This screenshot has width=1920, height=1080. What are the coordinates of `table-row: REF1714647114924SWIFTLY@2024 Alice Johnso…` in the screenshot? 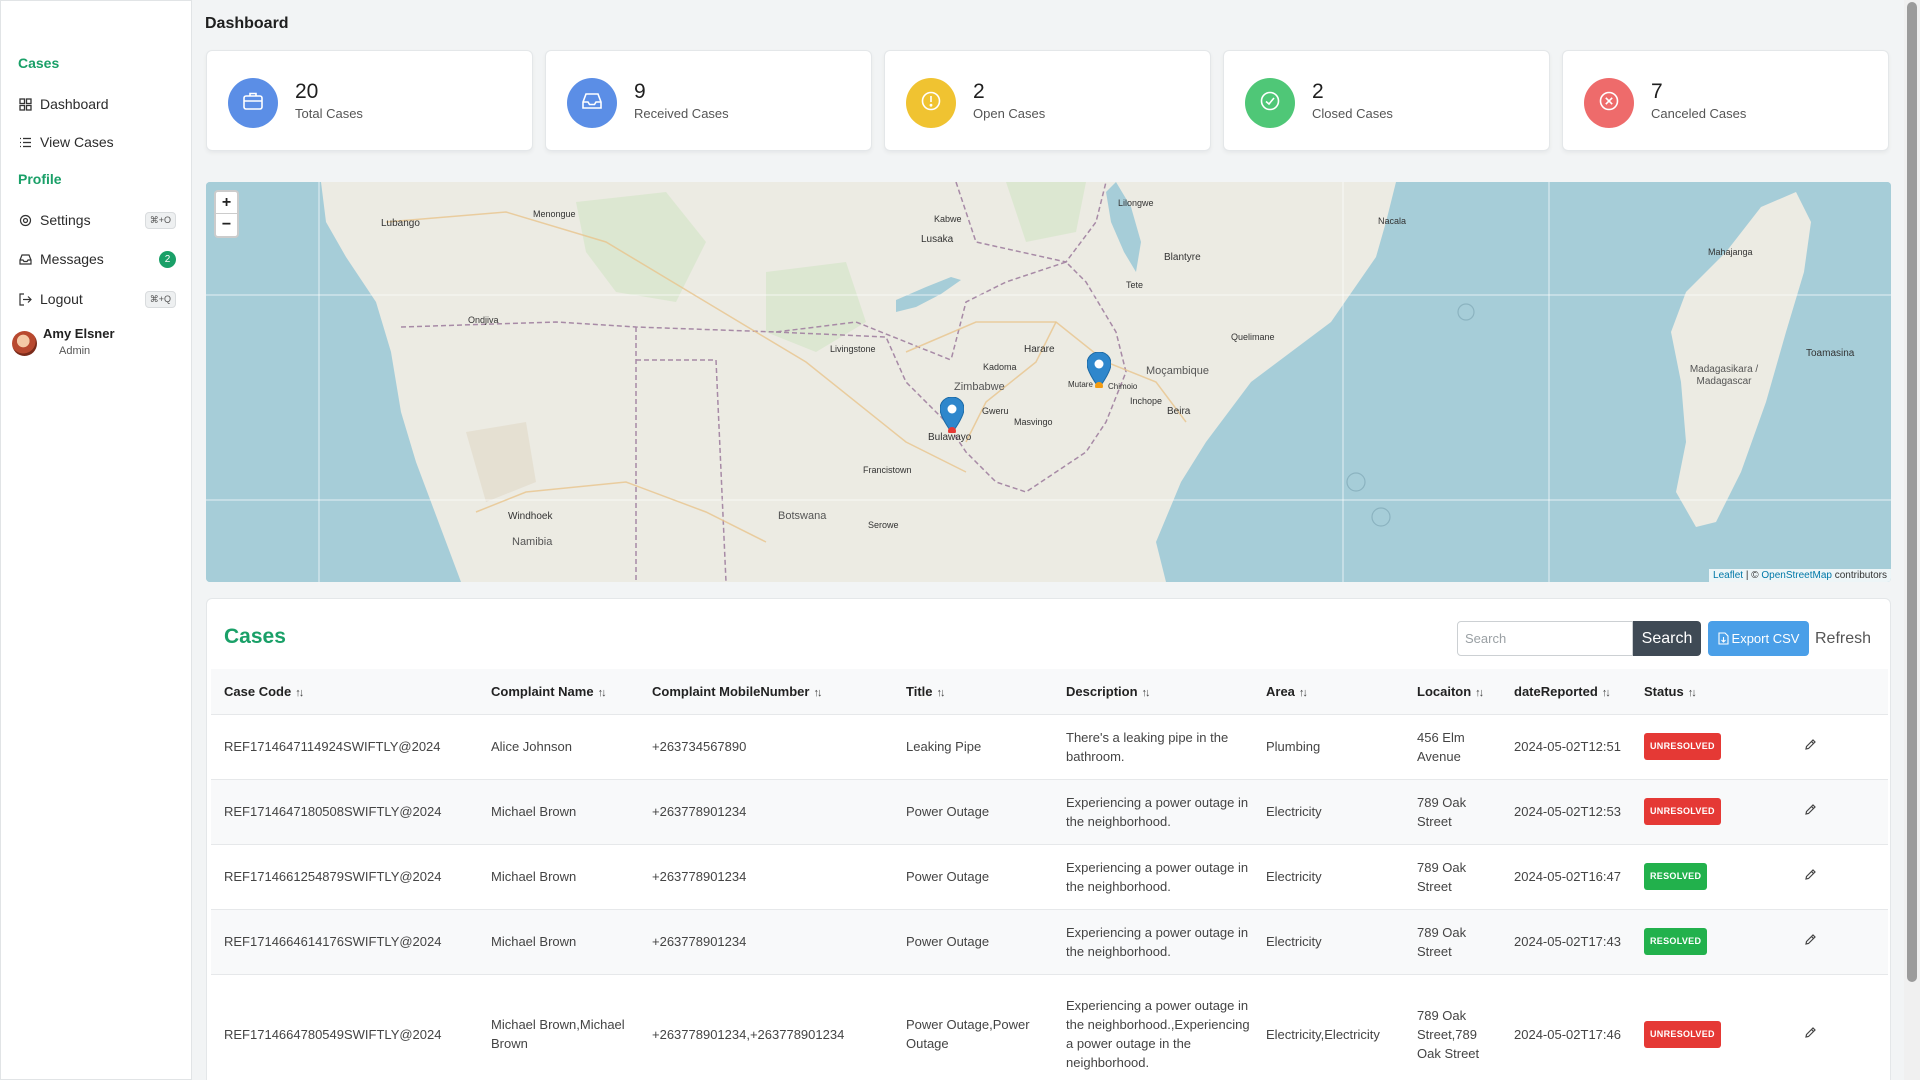 It's located at (1049, 746).